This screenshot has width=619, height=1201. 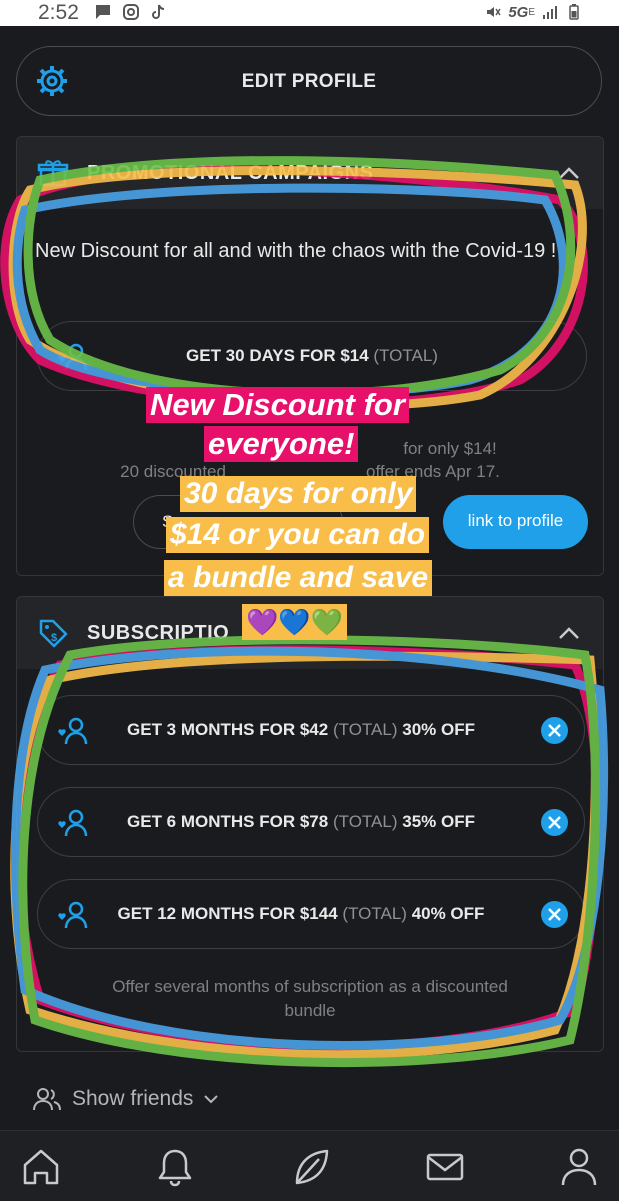 I want to click on leaf-icon, so click(x=311, y=1167).